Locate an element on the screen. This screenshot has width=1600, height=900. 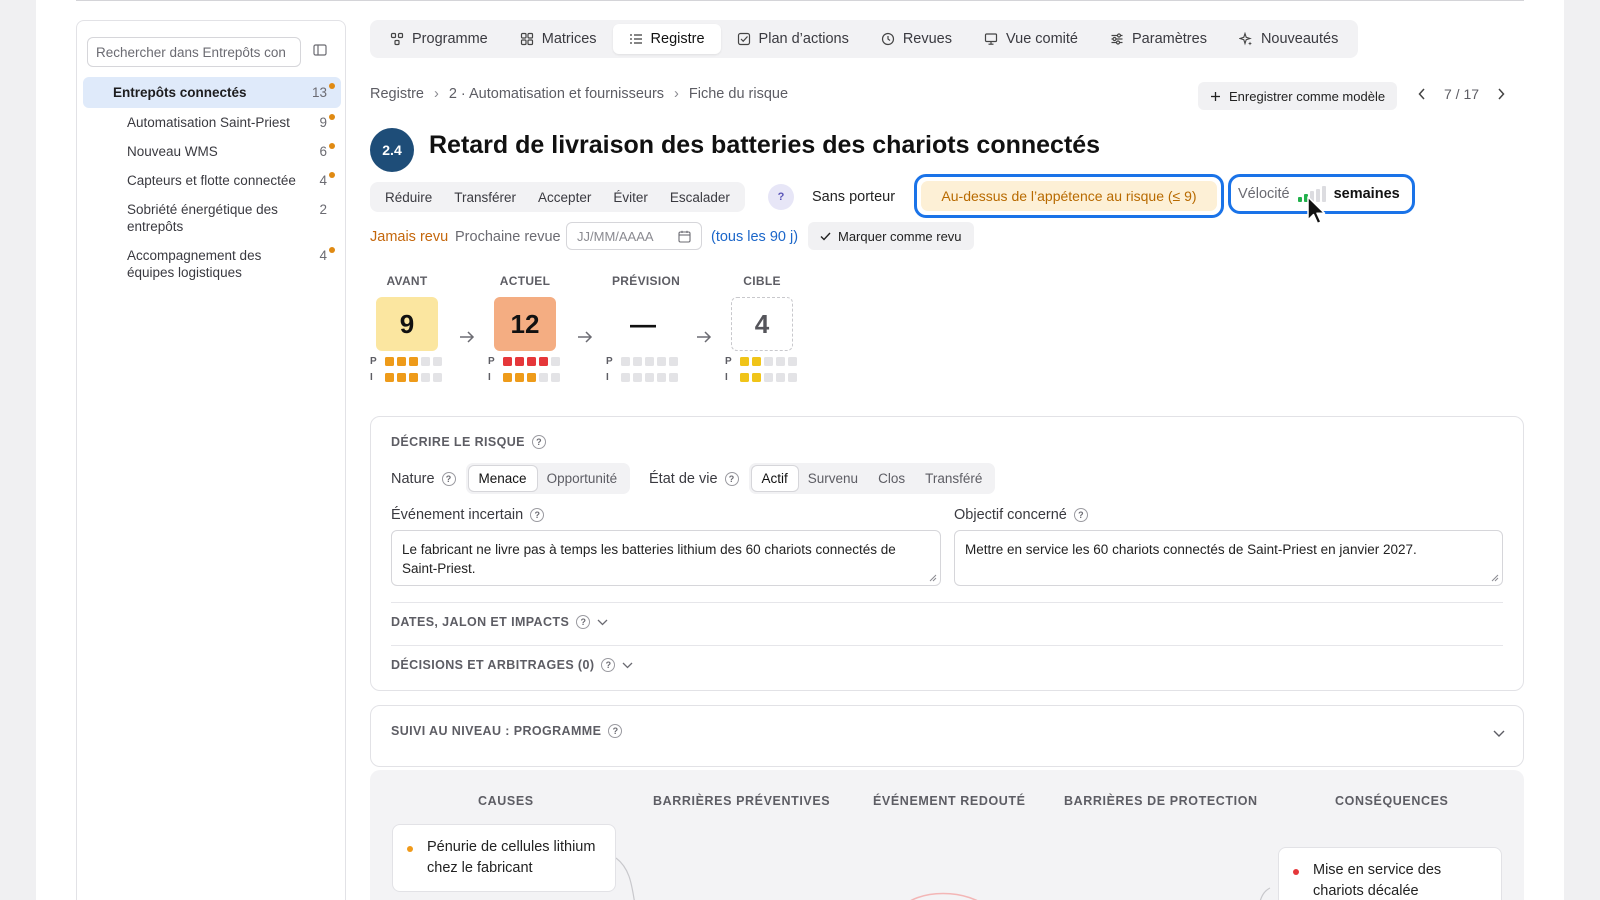
impact-row: I is located at coordinates (420, 377).